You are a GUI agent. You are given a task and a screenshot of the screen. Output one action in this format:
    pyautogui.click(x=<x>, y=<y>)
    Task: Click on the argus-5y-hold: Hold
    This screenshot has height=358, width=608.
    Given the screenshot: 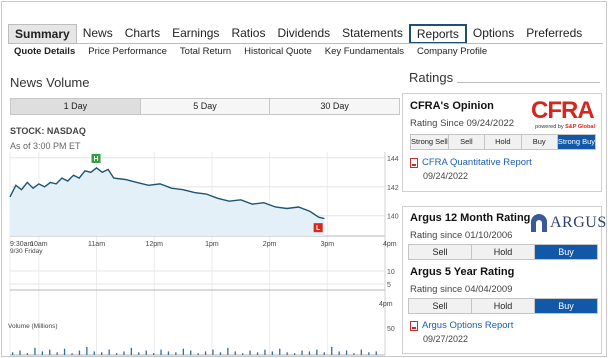 What is the action you would take?
    pyautogui.click(x=503, y=306)
    